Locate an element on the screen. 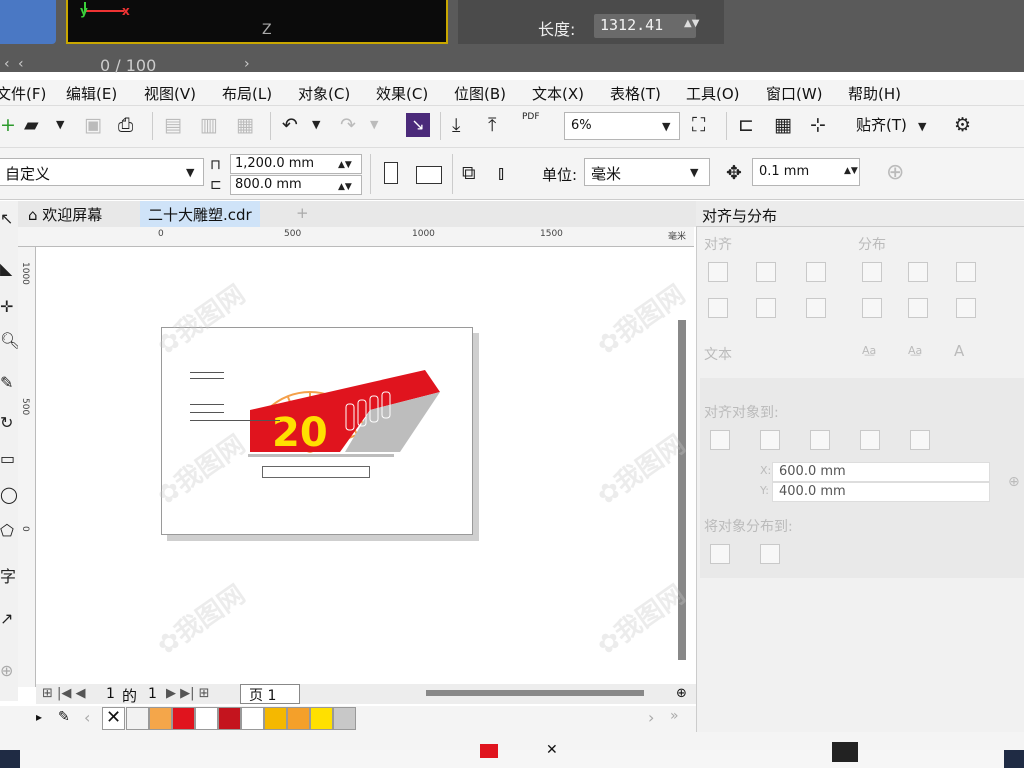  portrait-icon is located at coordinates (391, 173).